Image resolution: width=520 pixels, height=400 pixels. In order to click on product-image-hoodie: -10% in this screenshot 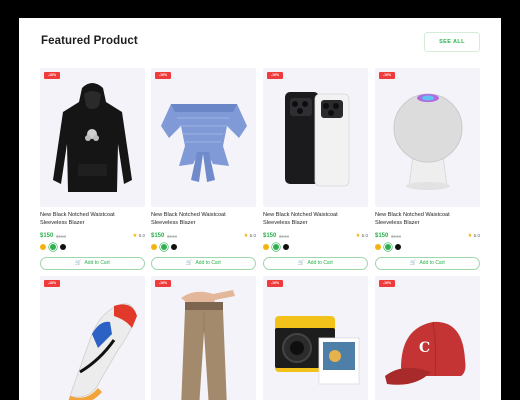, I will do `click(92, 137)`.